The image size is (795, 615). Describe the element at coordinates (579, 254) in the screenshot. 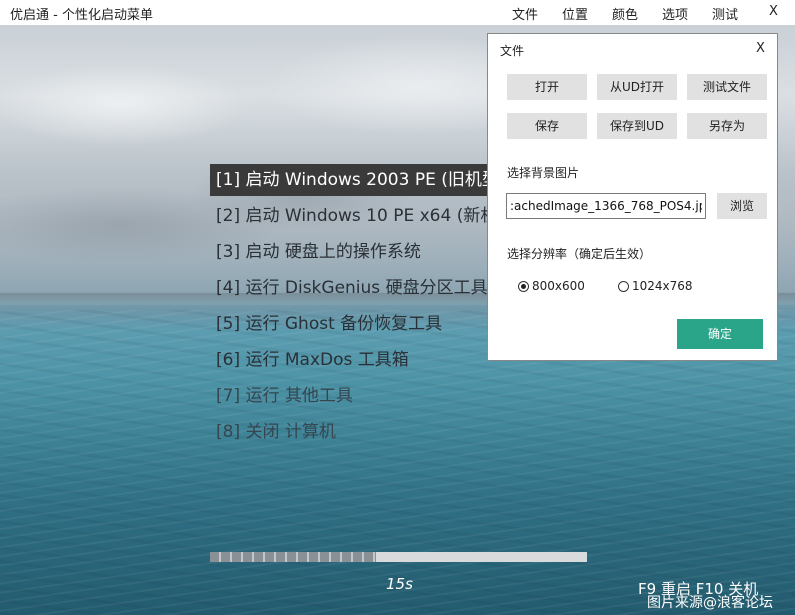

I see `resolution-label: 选择分辨率（确定后生效）` at that location.